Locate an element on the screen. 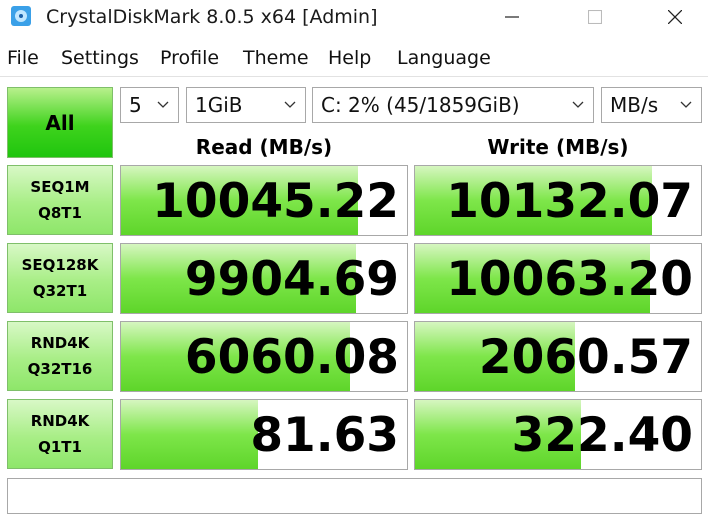  title-bar: CrystalDiskMark 8.0.5 x64 [Admin] is located at coordinates (354, 19).